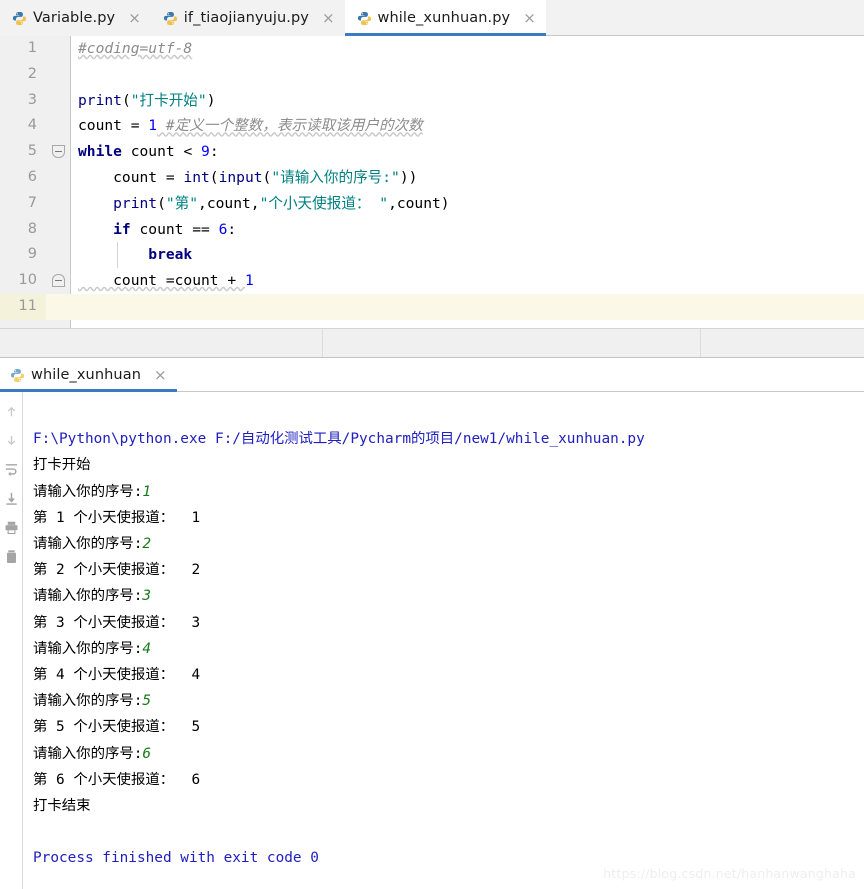 The image size is (864, 889). I want to click on clear-all-icon, so click(11, 556).